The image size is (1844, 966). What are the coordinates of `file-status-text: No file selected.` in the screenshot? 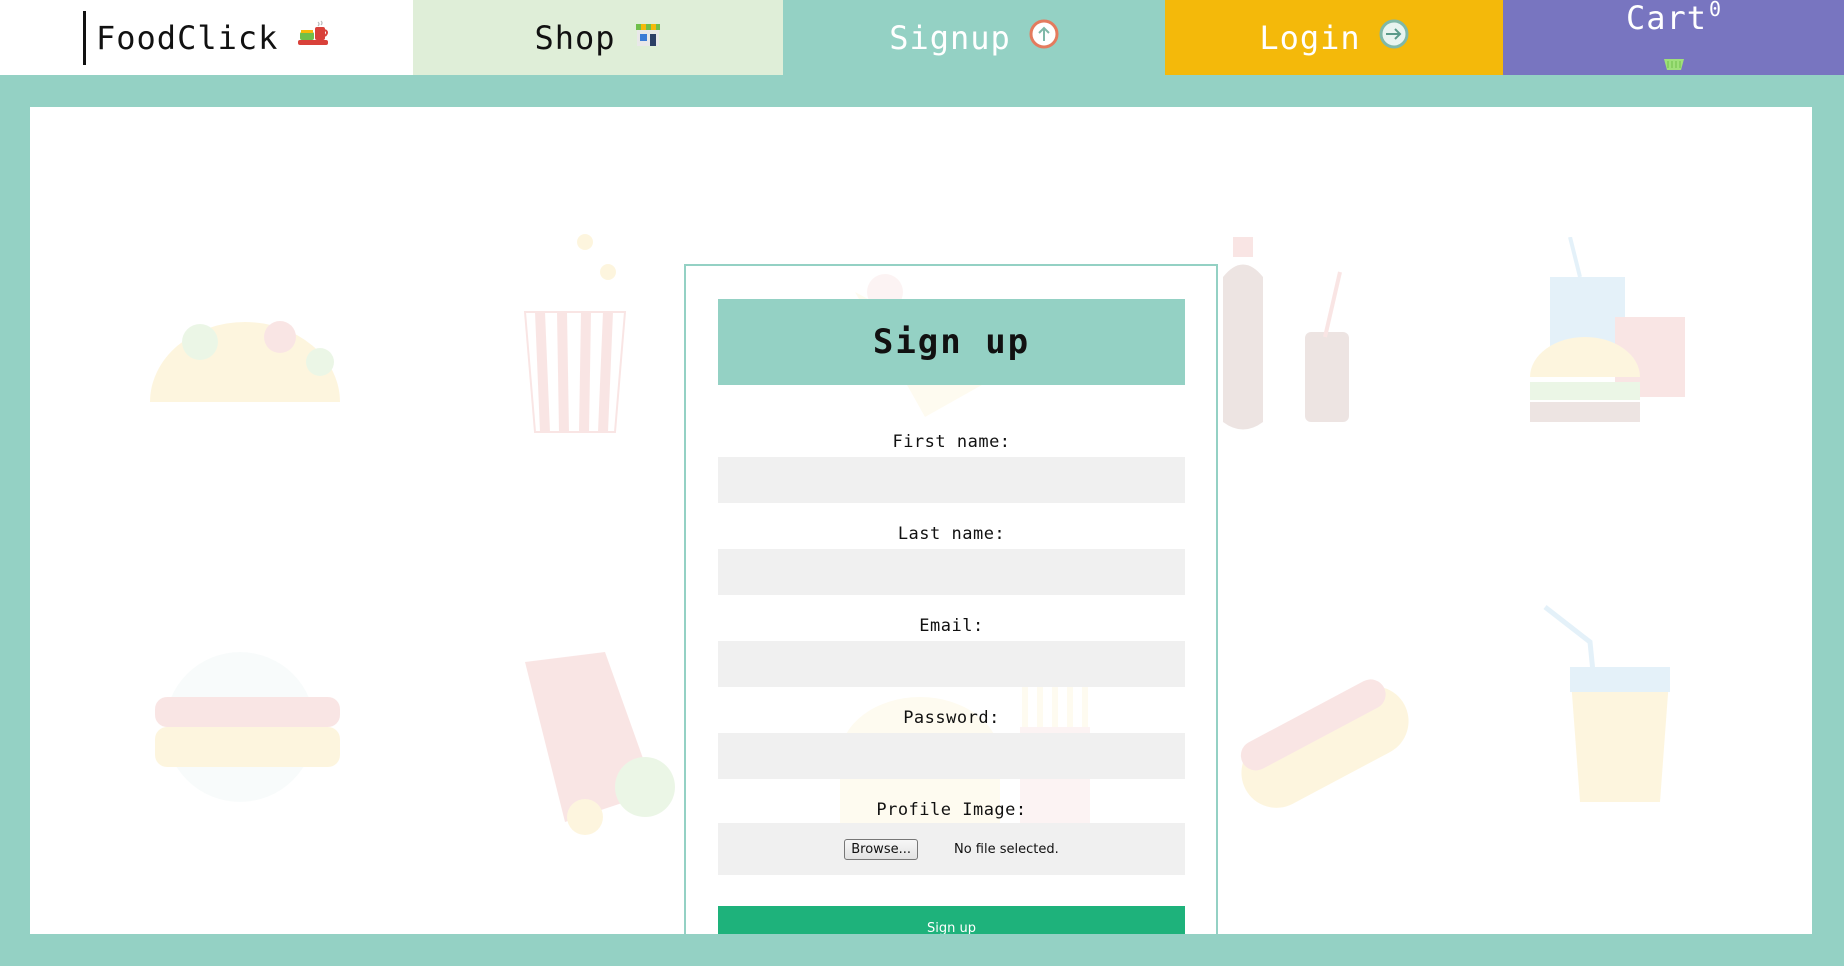 It's located at (1006, 849).